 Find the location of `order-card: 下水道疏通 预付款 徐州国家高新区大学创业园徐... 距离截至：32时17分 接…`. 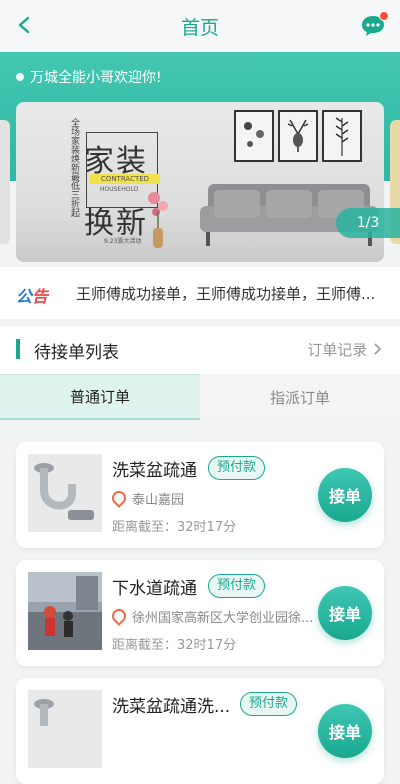

order-card: 下水道疏通 预付款 徐州国家高新区大学创业园徐... 距离截至：32时17分 接… is located at coordinates (200, 613).